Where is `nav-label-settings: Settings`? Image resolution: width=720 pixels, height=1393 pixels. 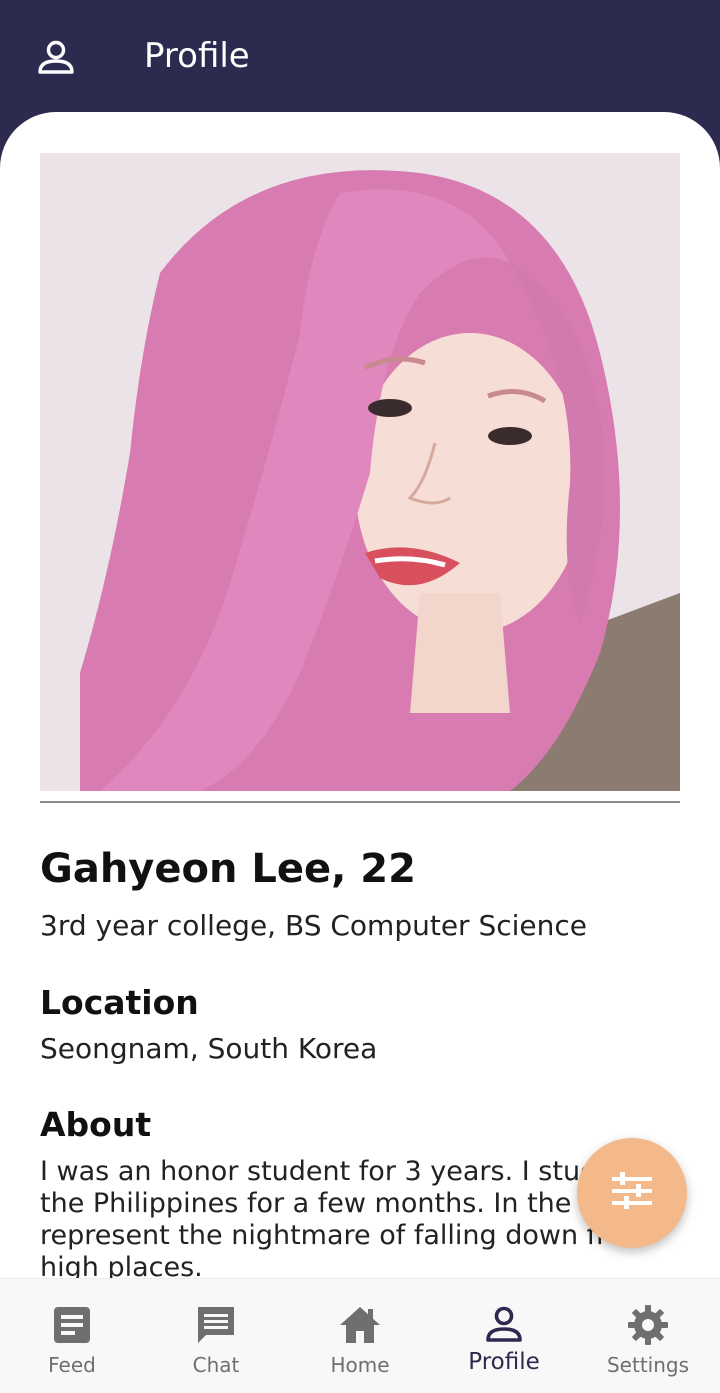 nav-label-settings: Settings is located at coordinates (648, 1365).